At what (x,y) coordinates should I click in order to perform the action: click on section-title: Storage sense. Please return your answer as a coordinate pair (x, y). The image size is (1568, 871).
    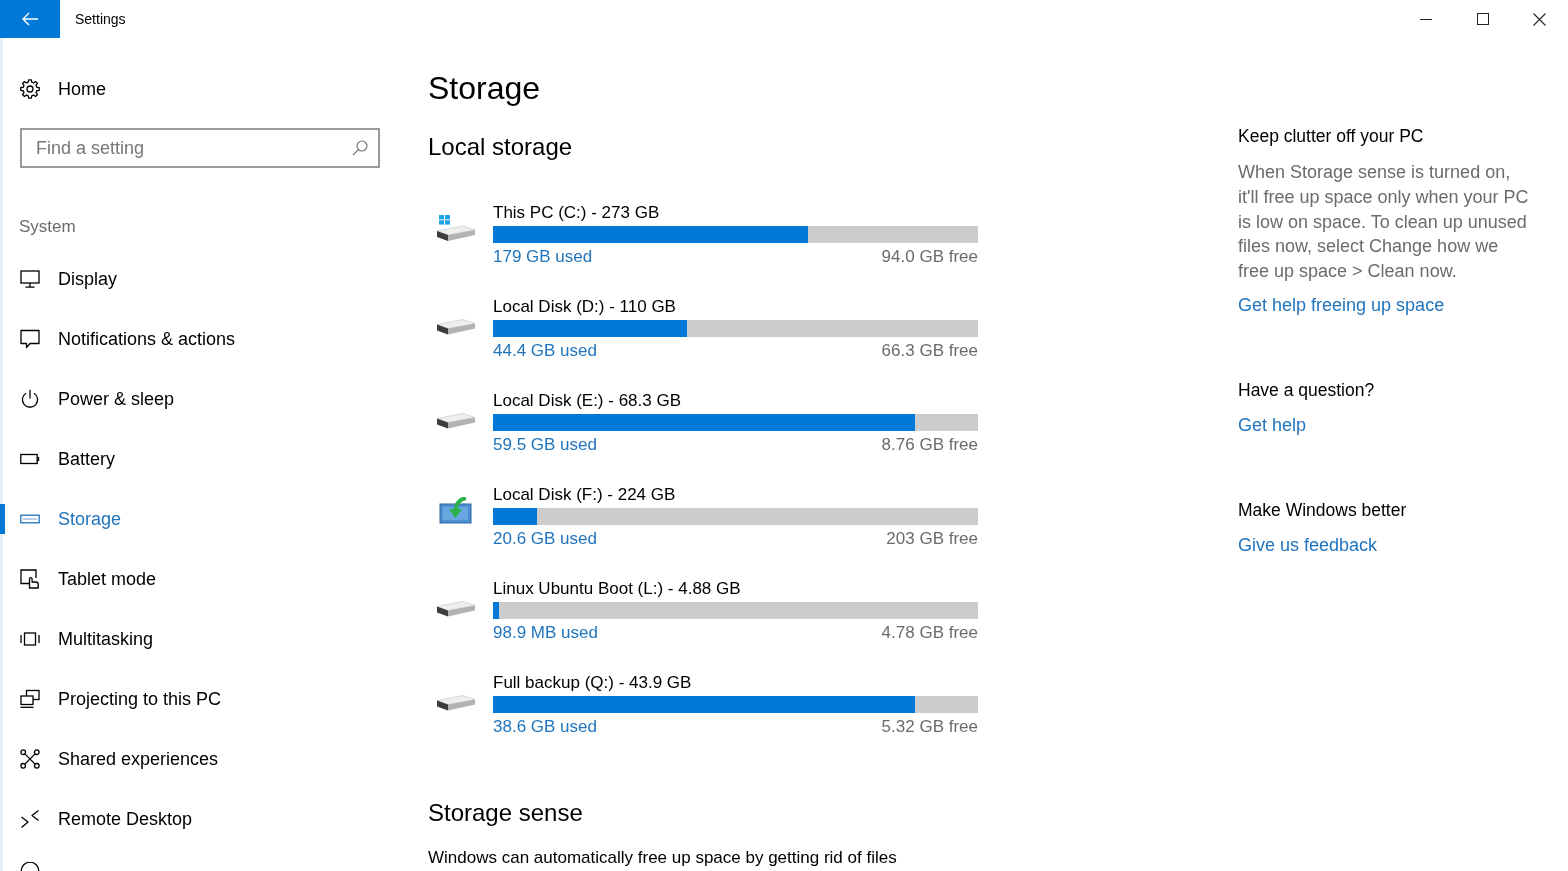
    Looking at the image, I should click on (505, 813).